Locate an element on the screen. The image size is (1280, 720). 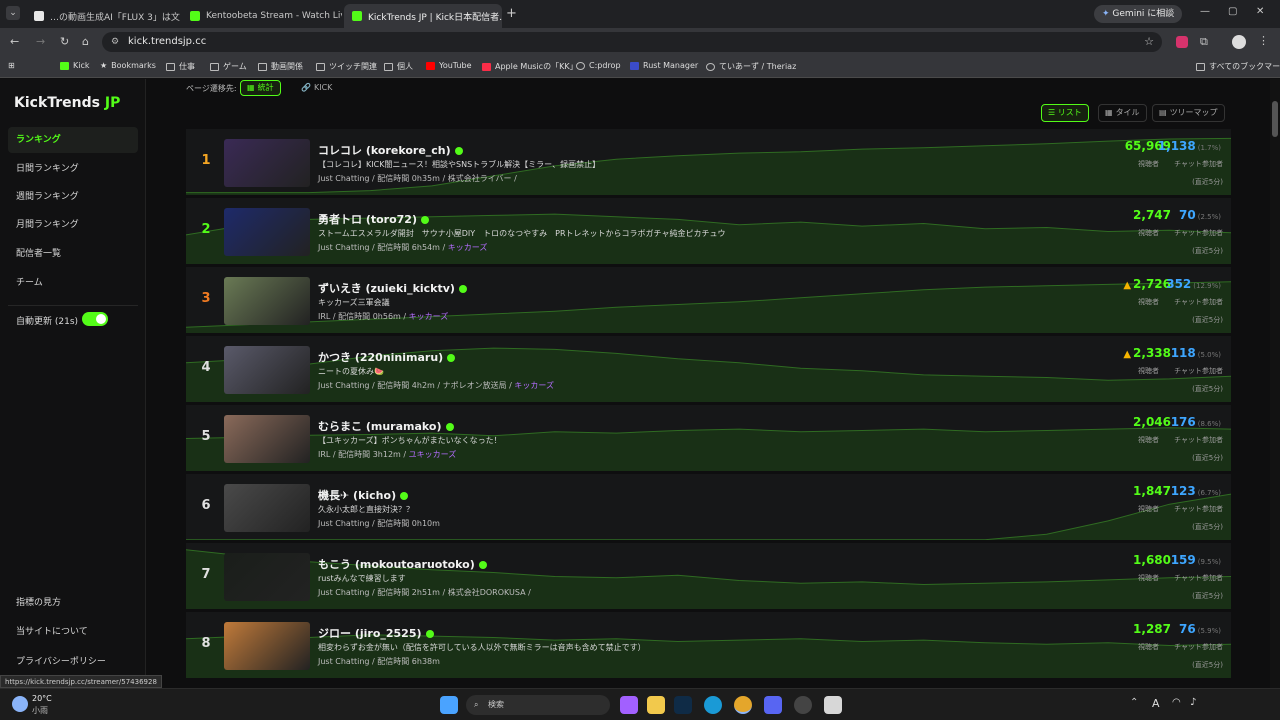
tray-chevron-icon: ⌃ is located at coordinates (1134, 702).